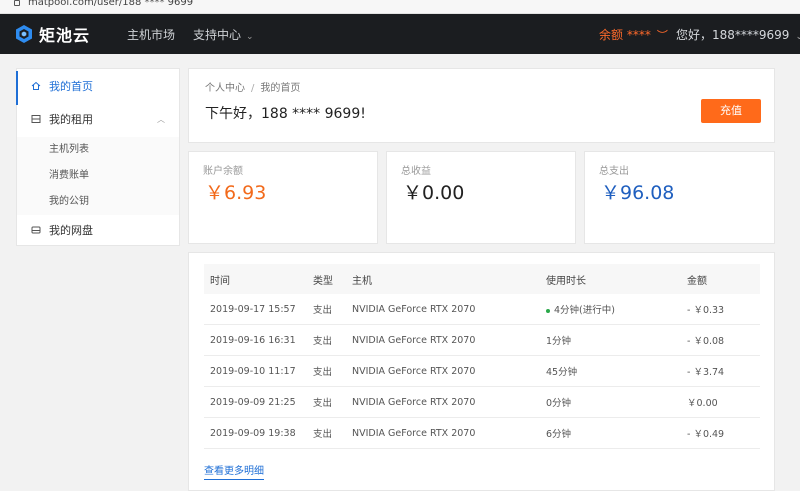  What do you see at coordinates (662, 35) in the screenshot?
I see `eye-closed-icon: ︶` at bounding box center [662, 35].